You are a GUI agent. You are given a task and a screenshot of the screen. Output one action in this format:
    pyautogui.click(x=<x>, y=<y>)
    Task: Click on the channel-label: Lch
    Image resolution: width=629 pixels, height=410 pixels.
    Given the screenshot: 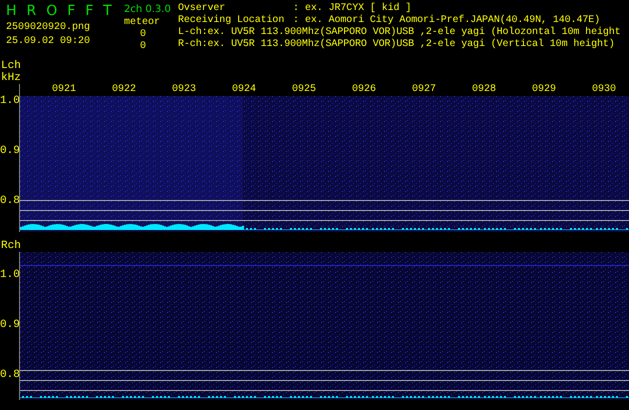 What is the action you would take?
    pyautogui.click(x=11, y=66)
    